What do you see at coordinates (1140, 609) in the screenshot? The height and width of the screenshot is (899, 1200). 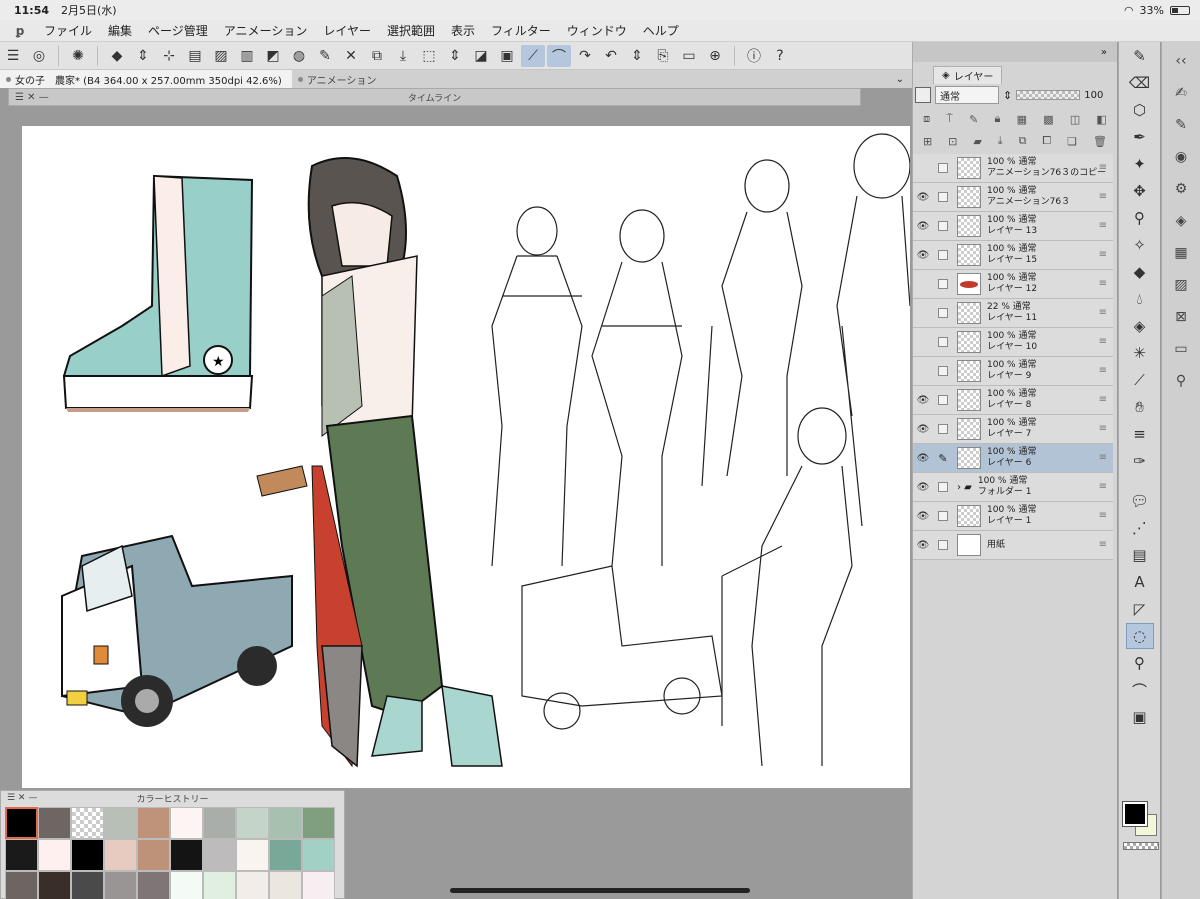 I see `gradient-corner-icon: ◸` at bounding box center [1140, 609].